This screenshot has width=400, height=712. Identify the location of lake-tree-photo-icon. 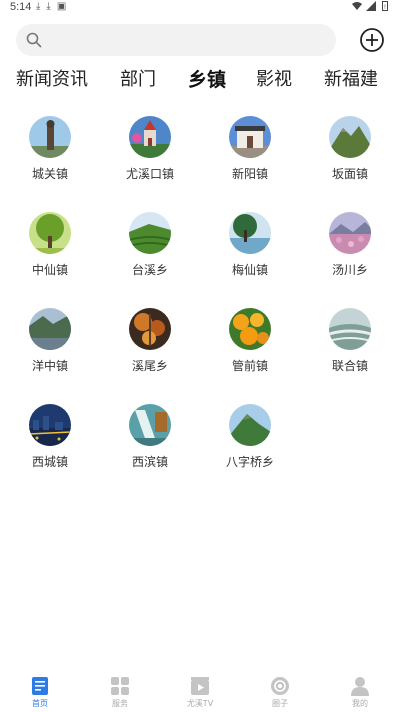
(250, 233).